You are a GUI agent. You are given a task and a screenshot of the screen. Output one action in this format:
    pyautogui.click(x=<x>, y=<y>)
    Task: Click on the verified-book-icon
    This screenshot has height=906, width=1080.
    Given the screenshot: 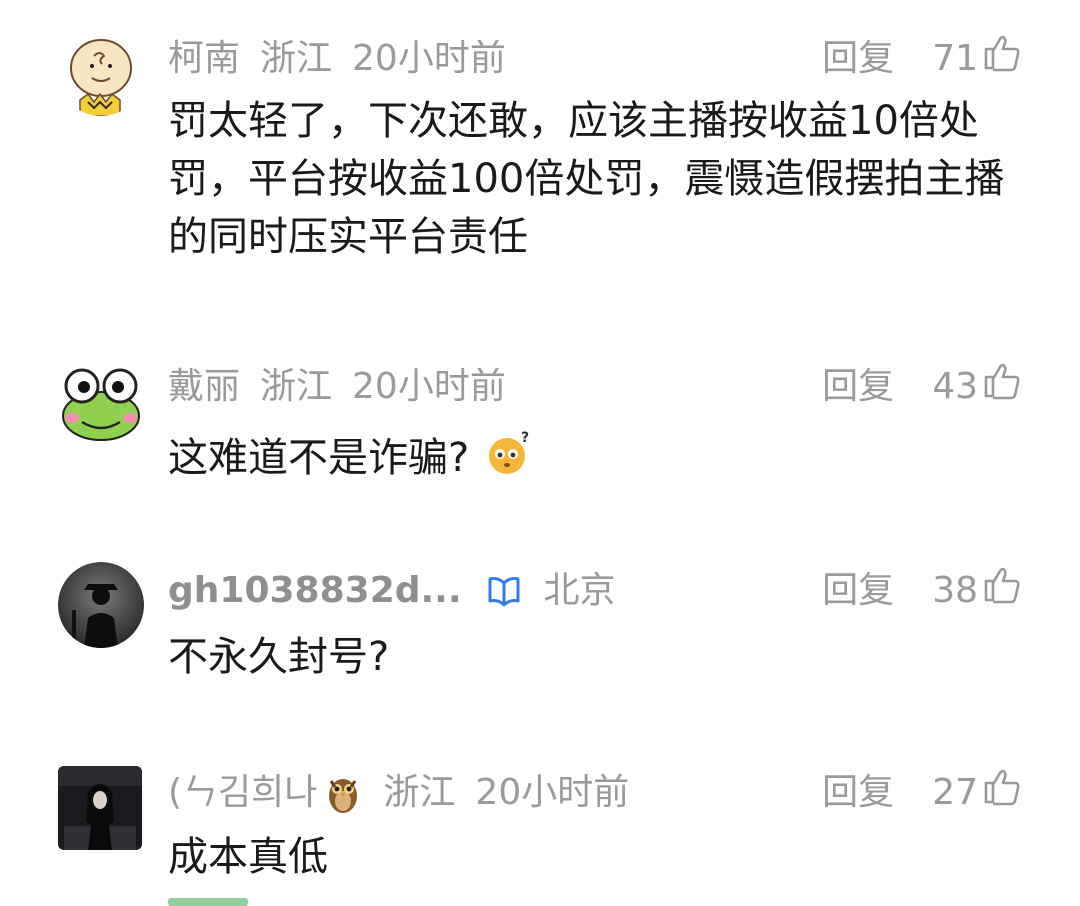 What is the action you would take?
    pyautogui.click(x=504, y=591)
    